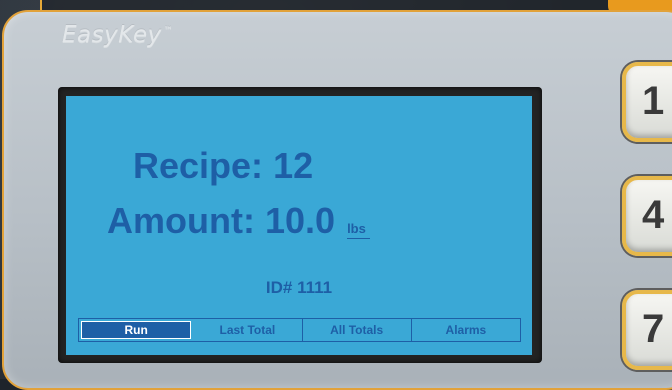  What do you see at coordinates (647, 102) in the screenshot?
I see `keypad-key-1: 1` at bounding box center [647, 102].